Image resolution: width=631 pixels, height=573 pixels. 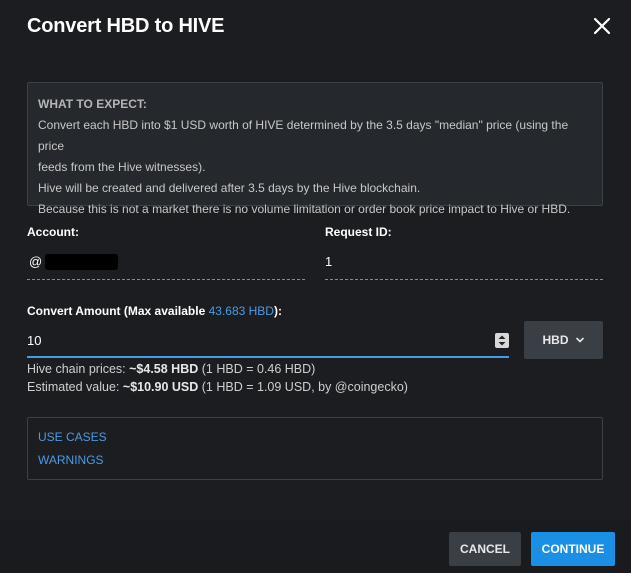 What do you see at coordinates (122, 167) in the screenshot?
I see `info-line: feeds from the Hive witnesses).` at bounding box center [122, 167].